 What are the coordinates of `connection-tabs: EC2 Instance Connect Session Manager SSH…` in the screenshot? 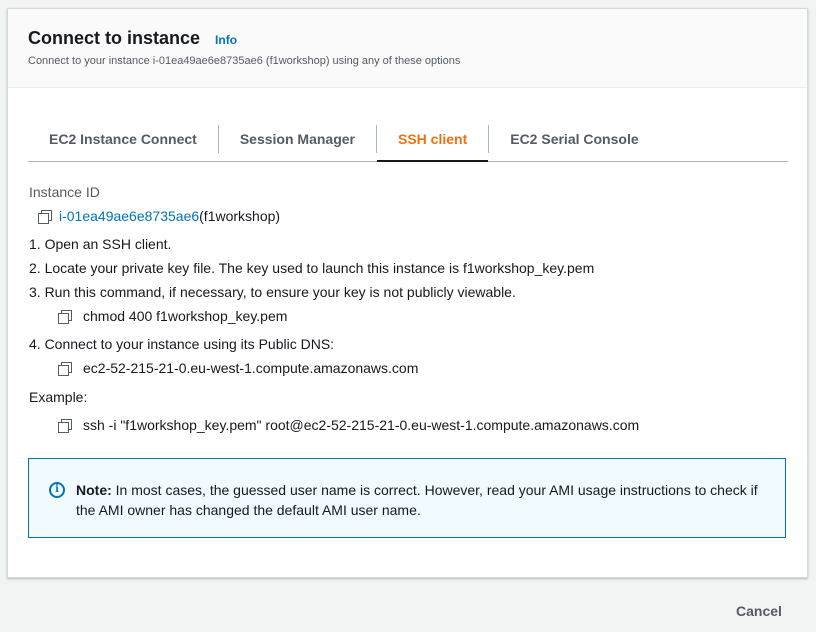 It's located at (408, 139).